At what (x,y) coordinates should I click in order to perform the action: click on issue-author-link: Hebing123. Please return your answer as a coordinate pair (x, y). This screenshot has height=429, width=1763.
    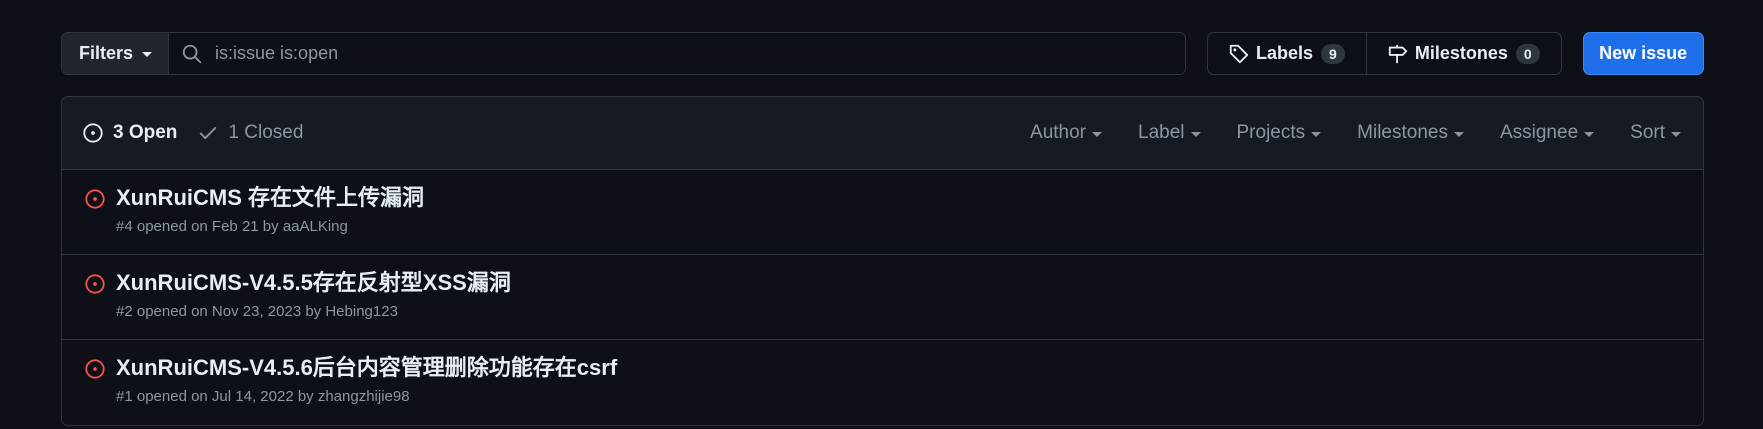
    Looking at the image, I should click on (361, 311).